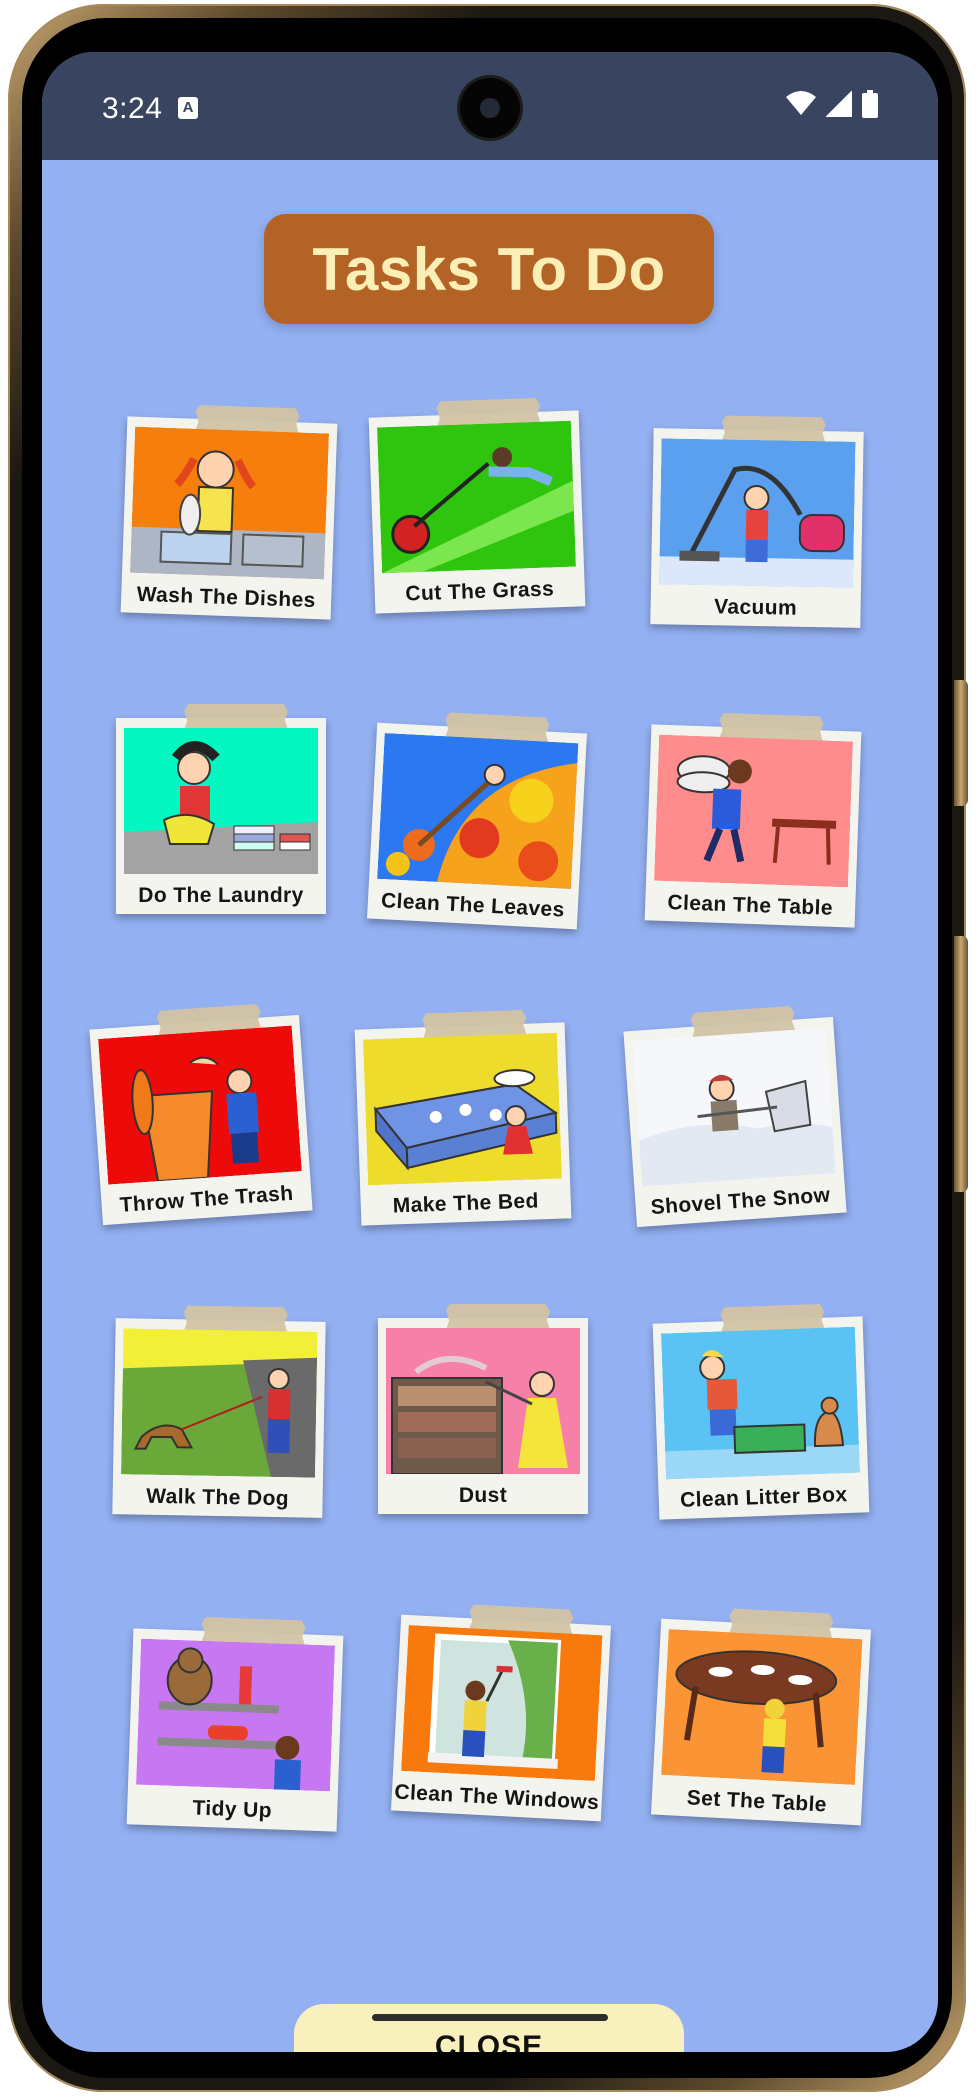 The image size is (978, 2100). I want to click on task-label: Wash The Dishes, so click(226, 597).